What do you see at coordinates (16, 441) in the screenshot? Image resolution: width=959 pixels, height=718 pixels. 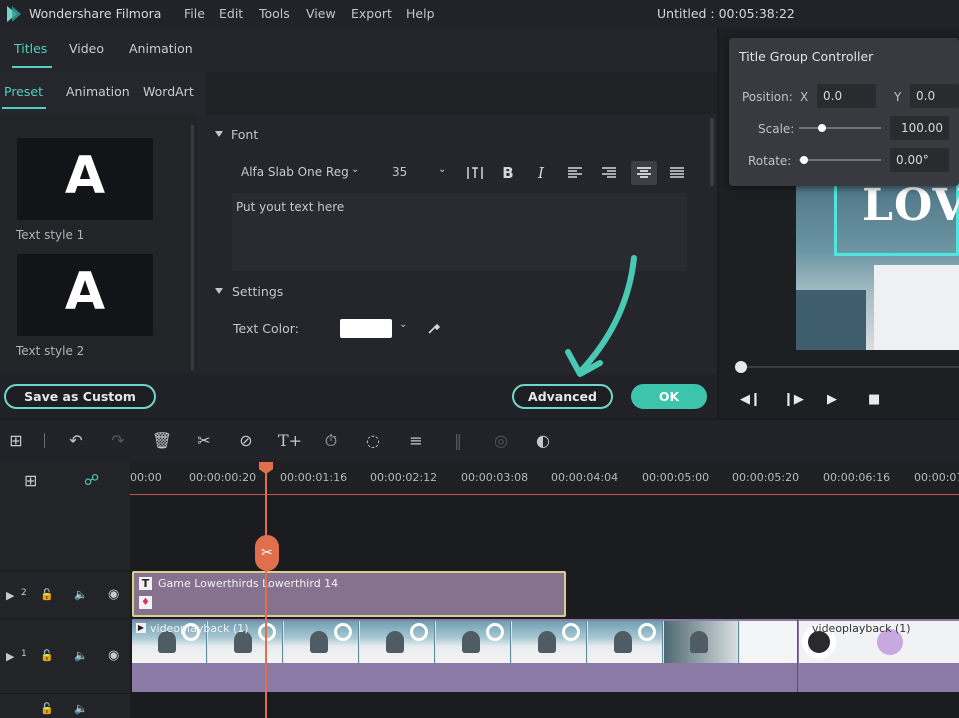 I see `layout-grid-icon: ⊞` at bounding box center [16, 441].